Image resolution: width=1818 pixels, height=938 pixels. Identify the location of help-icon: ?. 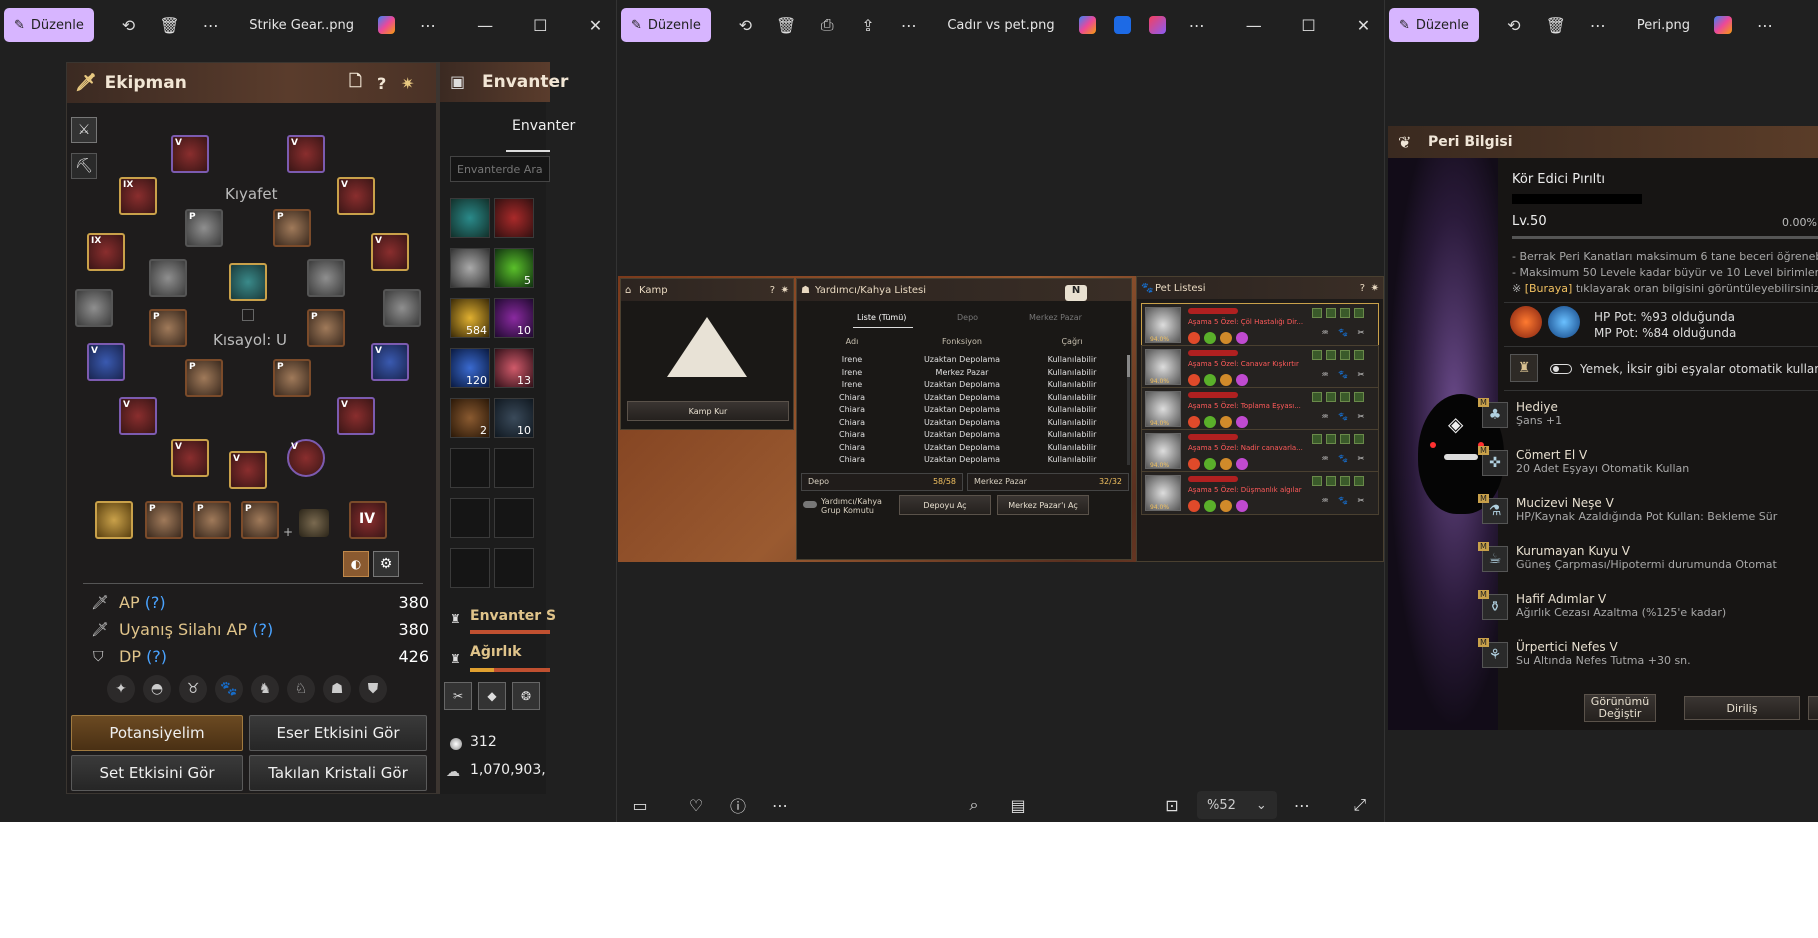
(381, 83).